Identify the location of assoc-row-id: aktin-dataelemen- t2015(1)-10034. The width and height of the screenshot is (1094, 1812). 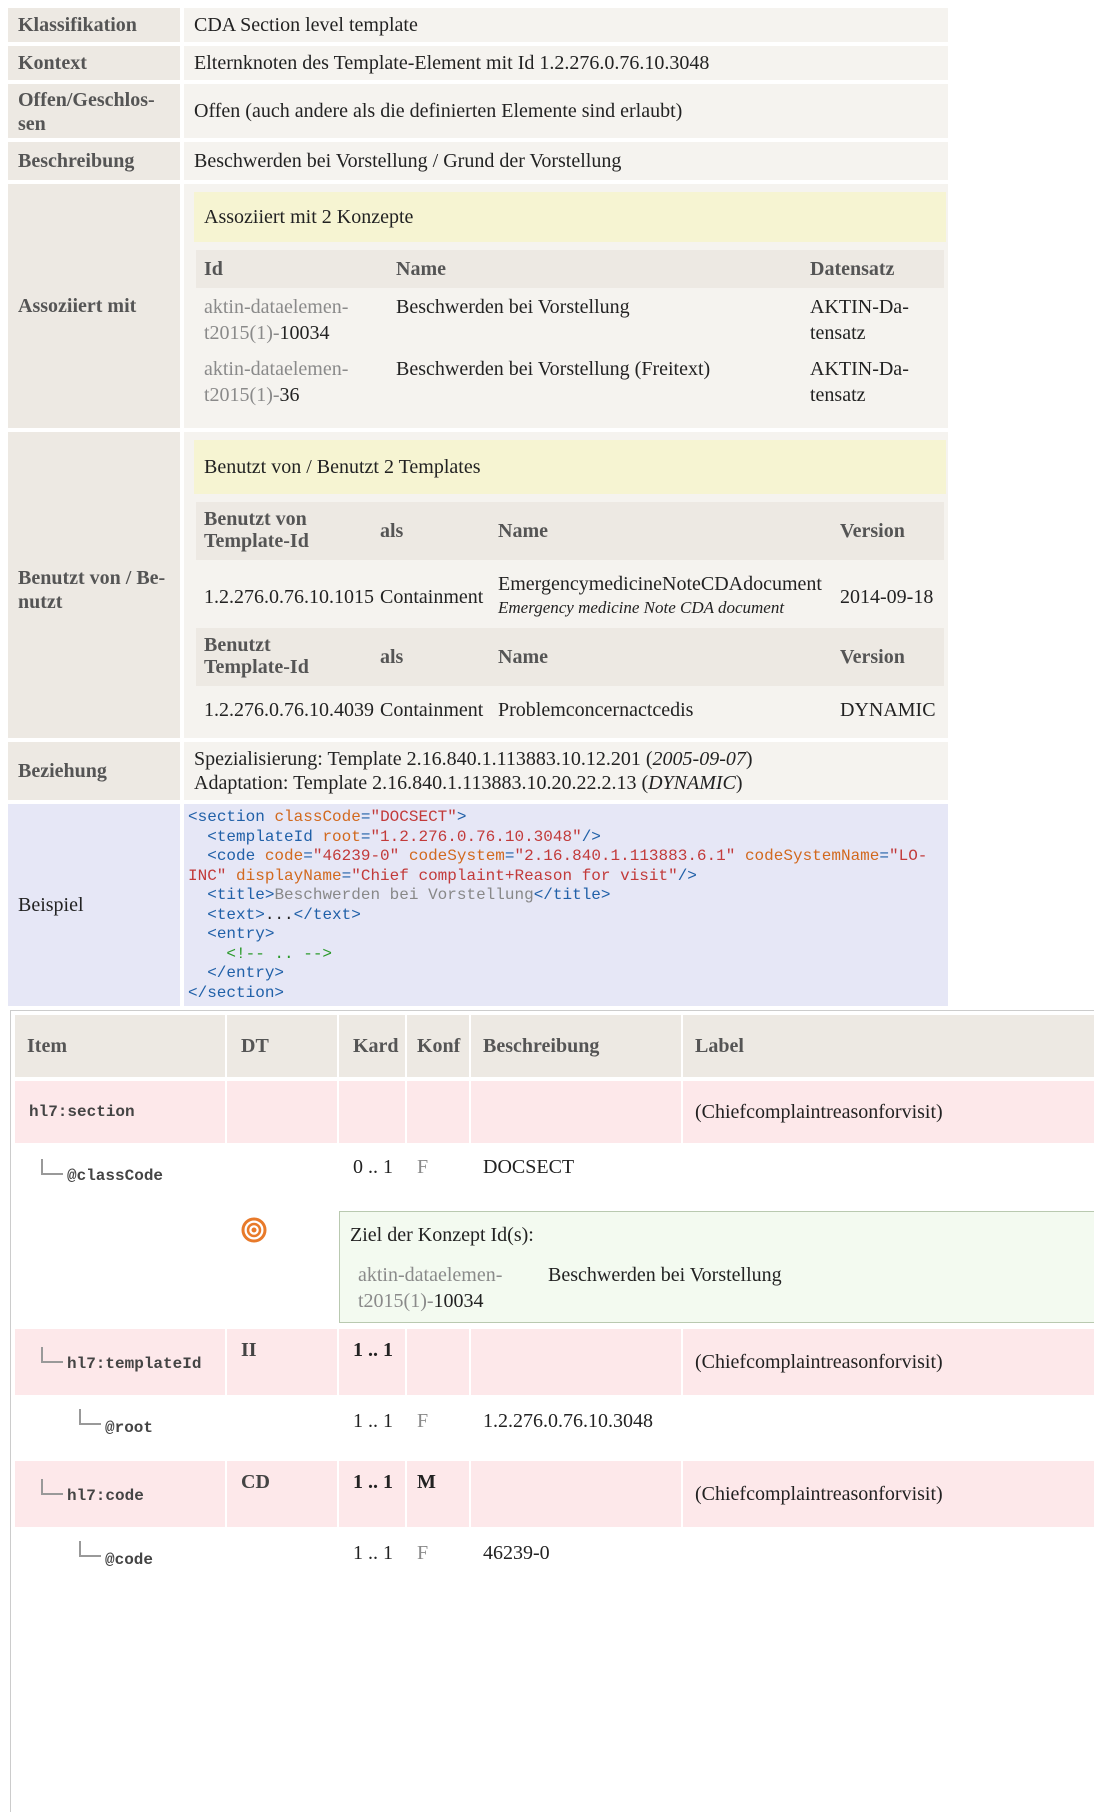
(276, 320).